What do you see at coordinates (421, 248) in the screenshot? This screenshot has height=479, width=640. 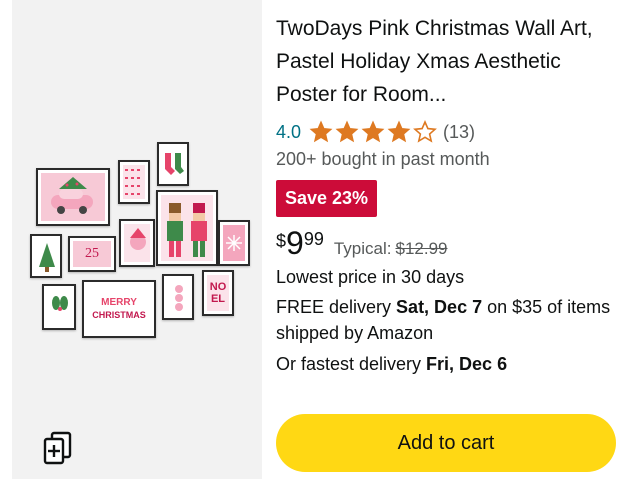 I see `typical-price: $12.99` at bounding box center [421, 248].